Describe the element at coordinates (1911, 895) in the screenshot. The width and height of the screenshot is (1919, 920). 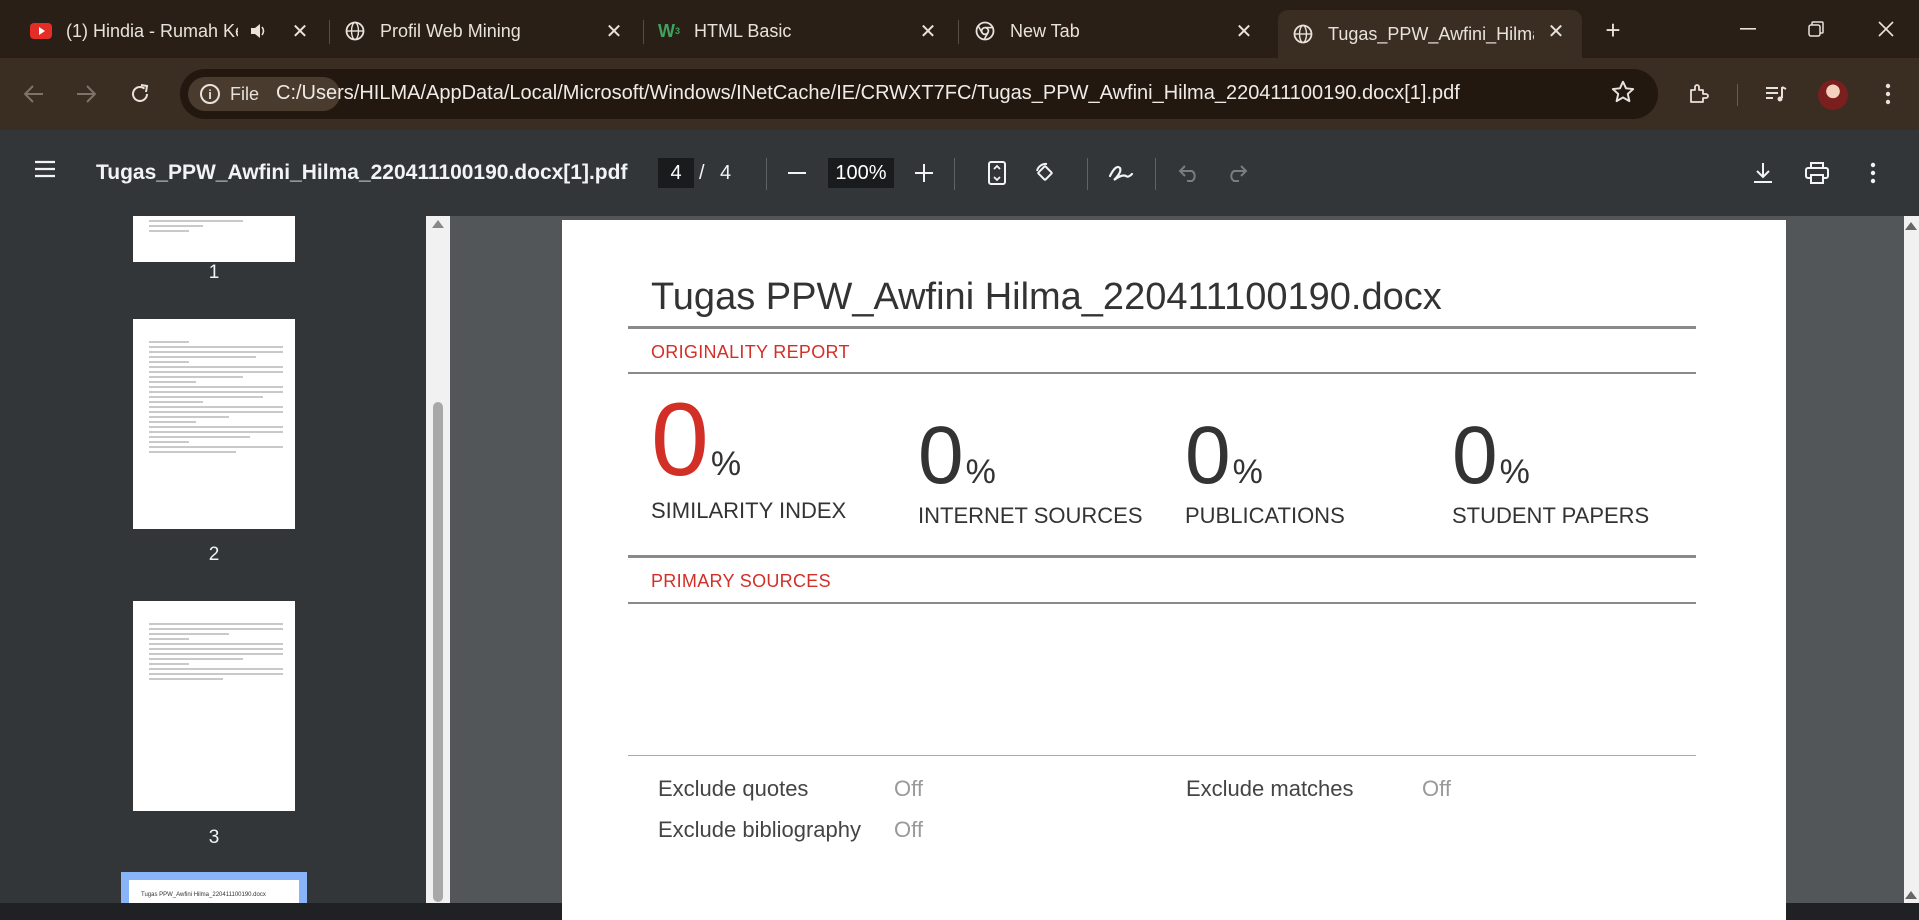
I see `scroll-down-arrow-icon` at that location.